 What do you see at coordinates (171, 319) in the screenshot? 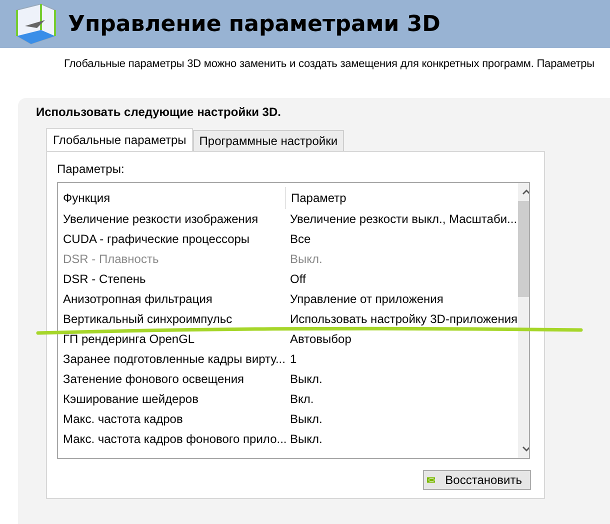
I see `feature-cell: Вертикальный синхроимпульс` at bounding box center [171, 319].